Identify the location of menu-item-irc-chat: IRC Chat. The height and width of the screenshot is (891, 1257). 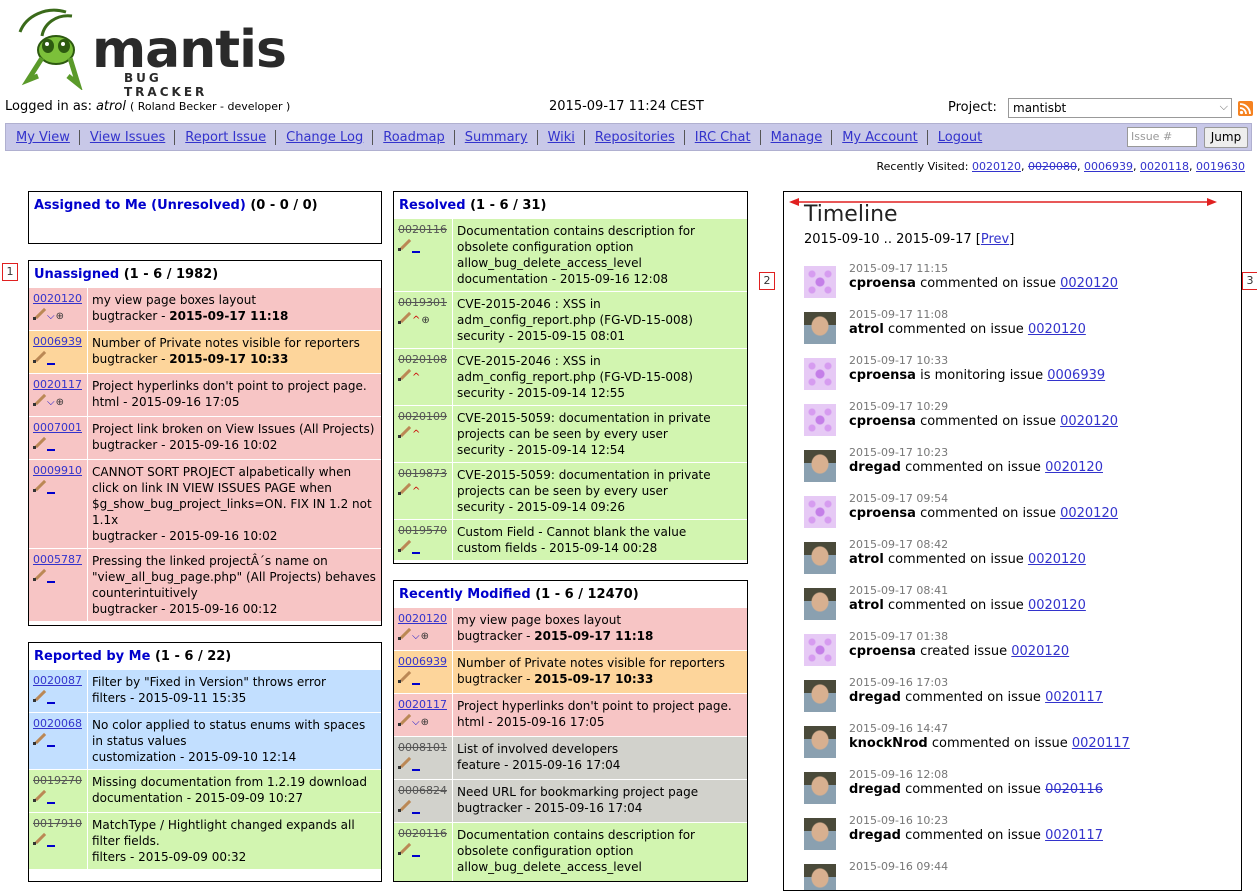
(722, 137).